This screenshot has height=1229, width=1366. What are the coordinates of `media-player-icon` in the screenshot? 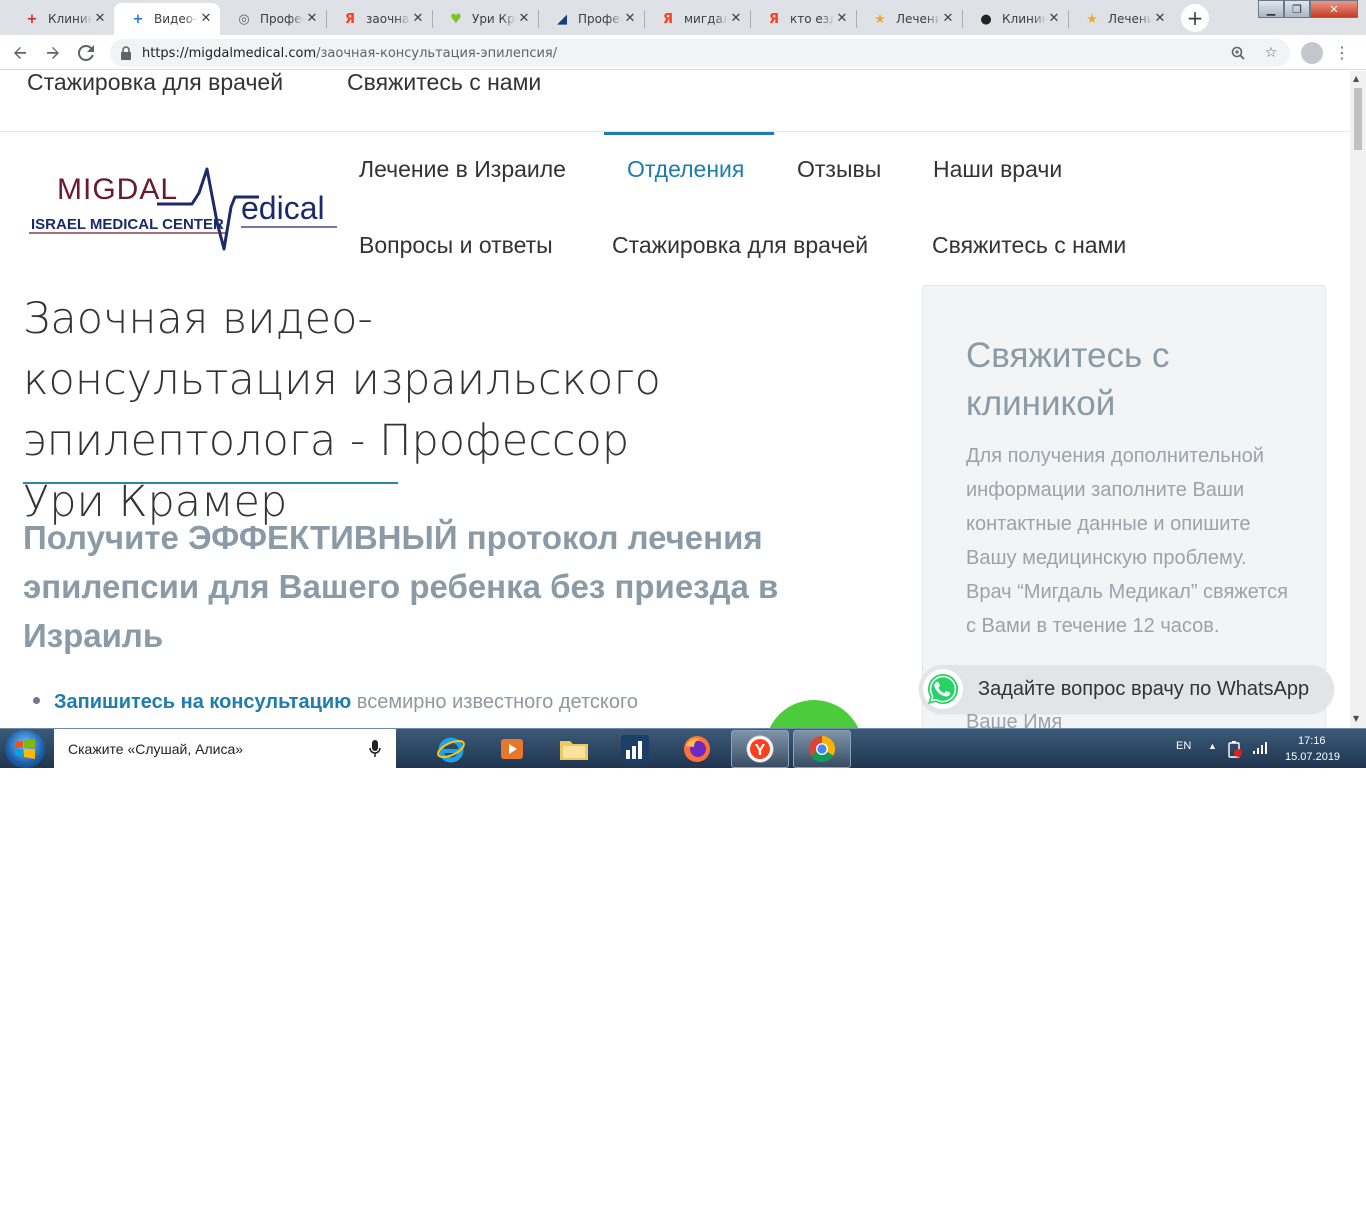 It's located at (512, 749).